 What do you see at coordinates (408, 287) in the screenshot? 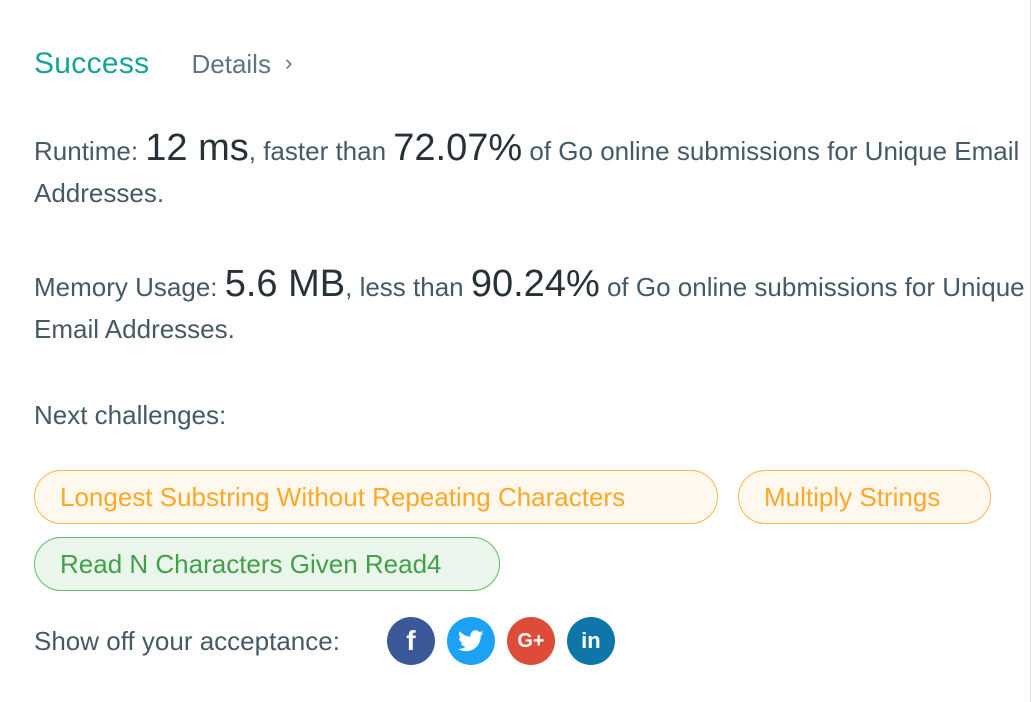
I see `memory-comparison: , less than` at bounding box center [408, 287].